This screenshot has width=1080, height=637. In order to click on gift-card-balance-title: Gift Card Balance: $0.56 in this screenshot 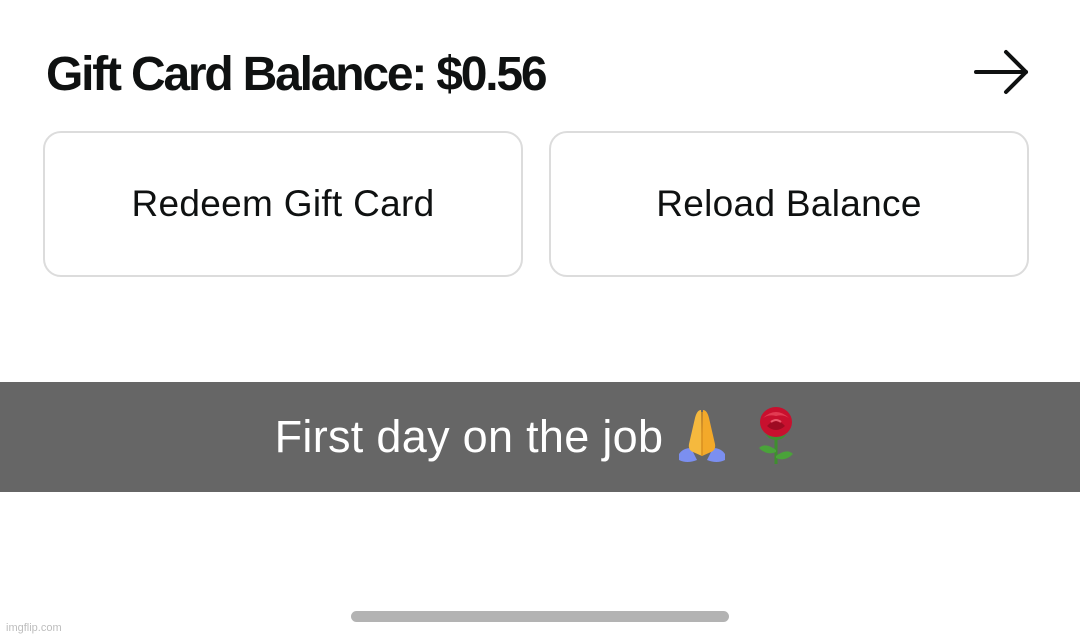, I will do `click(297, 74)`.